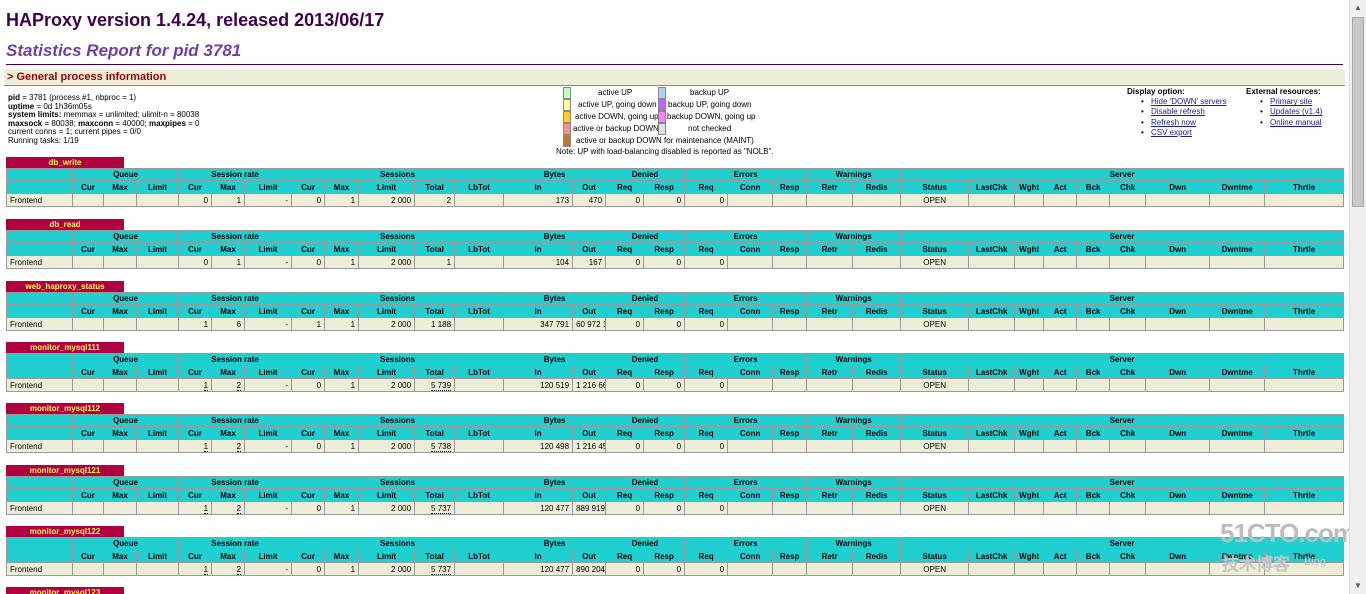  I want to click on vertical-scrollbar: ▲ ▼, so click(1357, 297).